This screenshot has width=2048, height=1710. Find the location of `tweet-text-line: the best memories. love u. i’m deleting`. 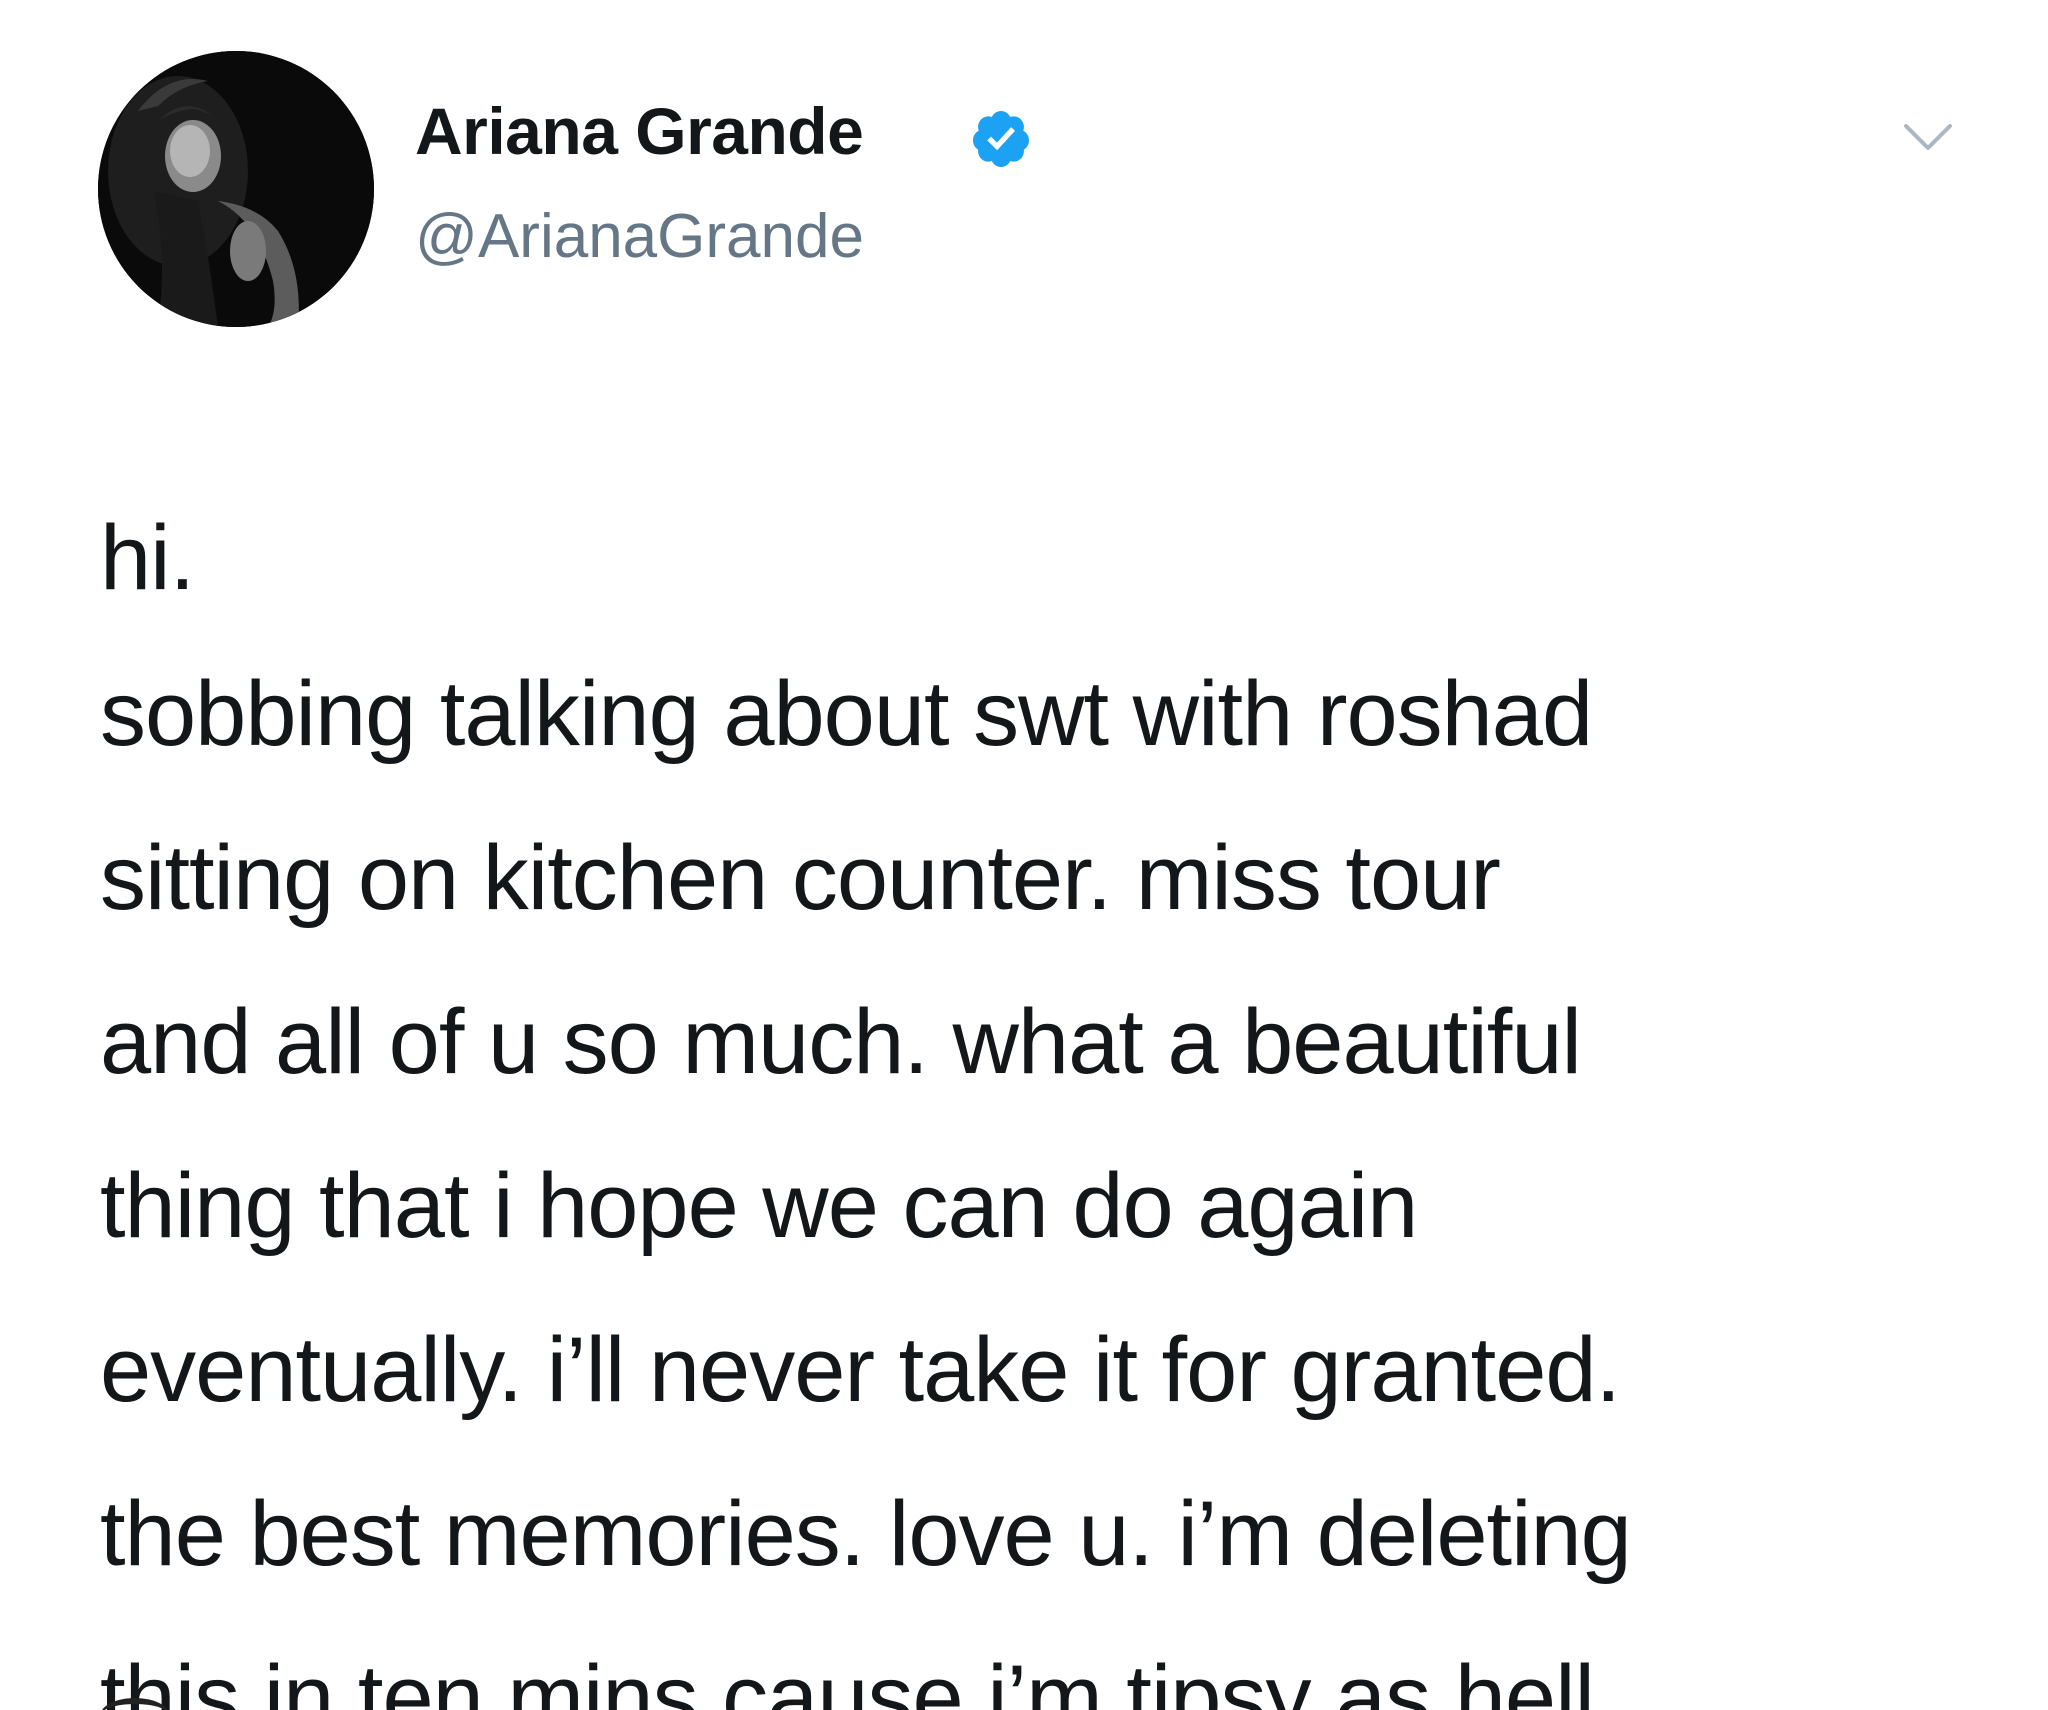

tweet-text-line: the best memories. love u. i’m deleting is located at coordinates (866, 1534).